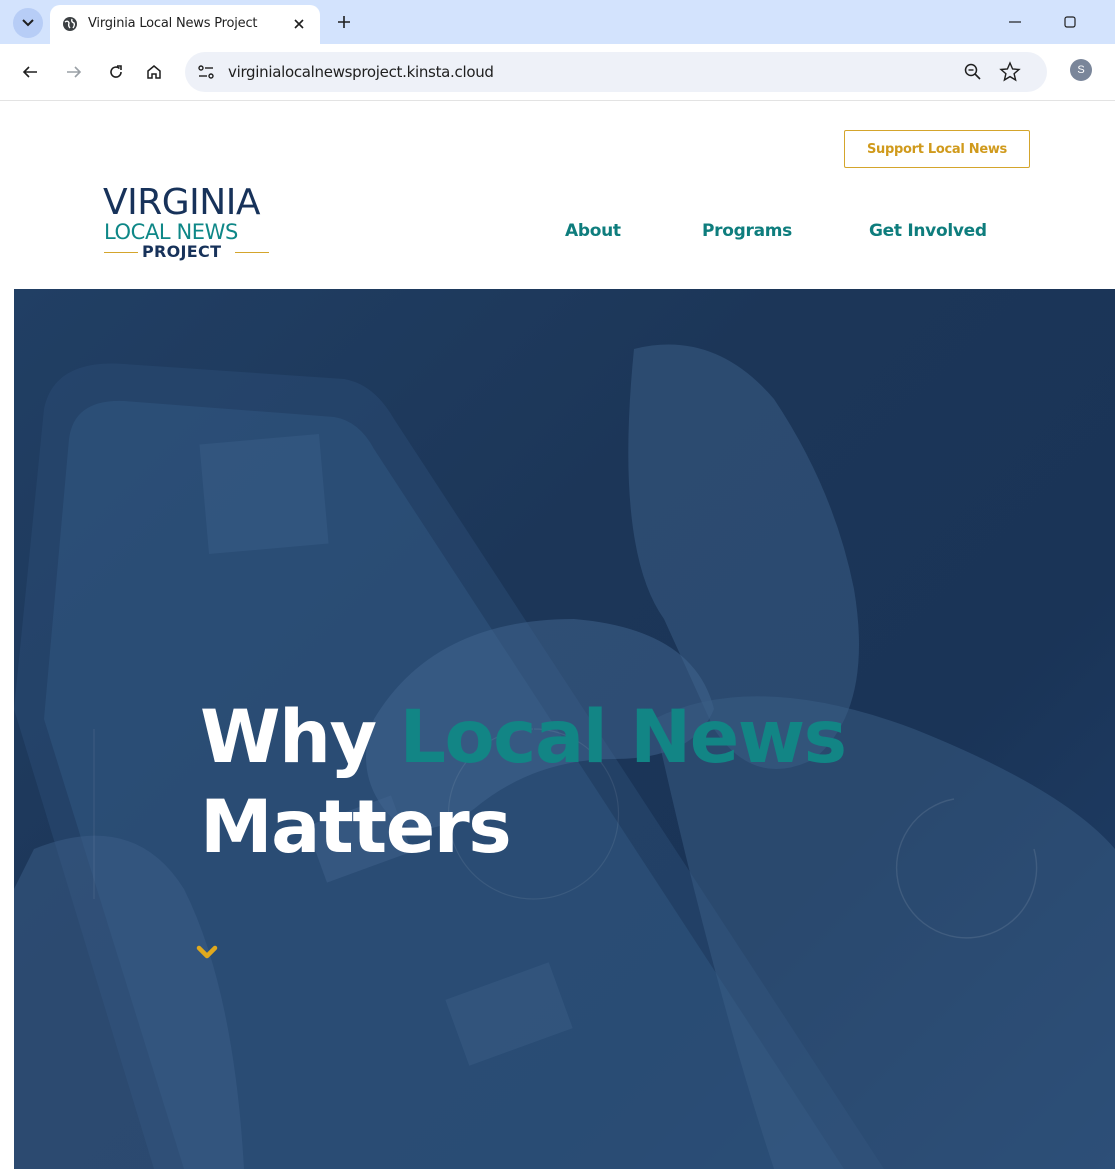 This screenshot has height=1169, width=1115. I want to click on forward-button, so click(74, 72).